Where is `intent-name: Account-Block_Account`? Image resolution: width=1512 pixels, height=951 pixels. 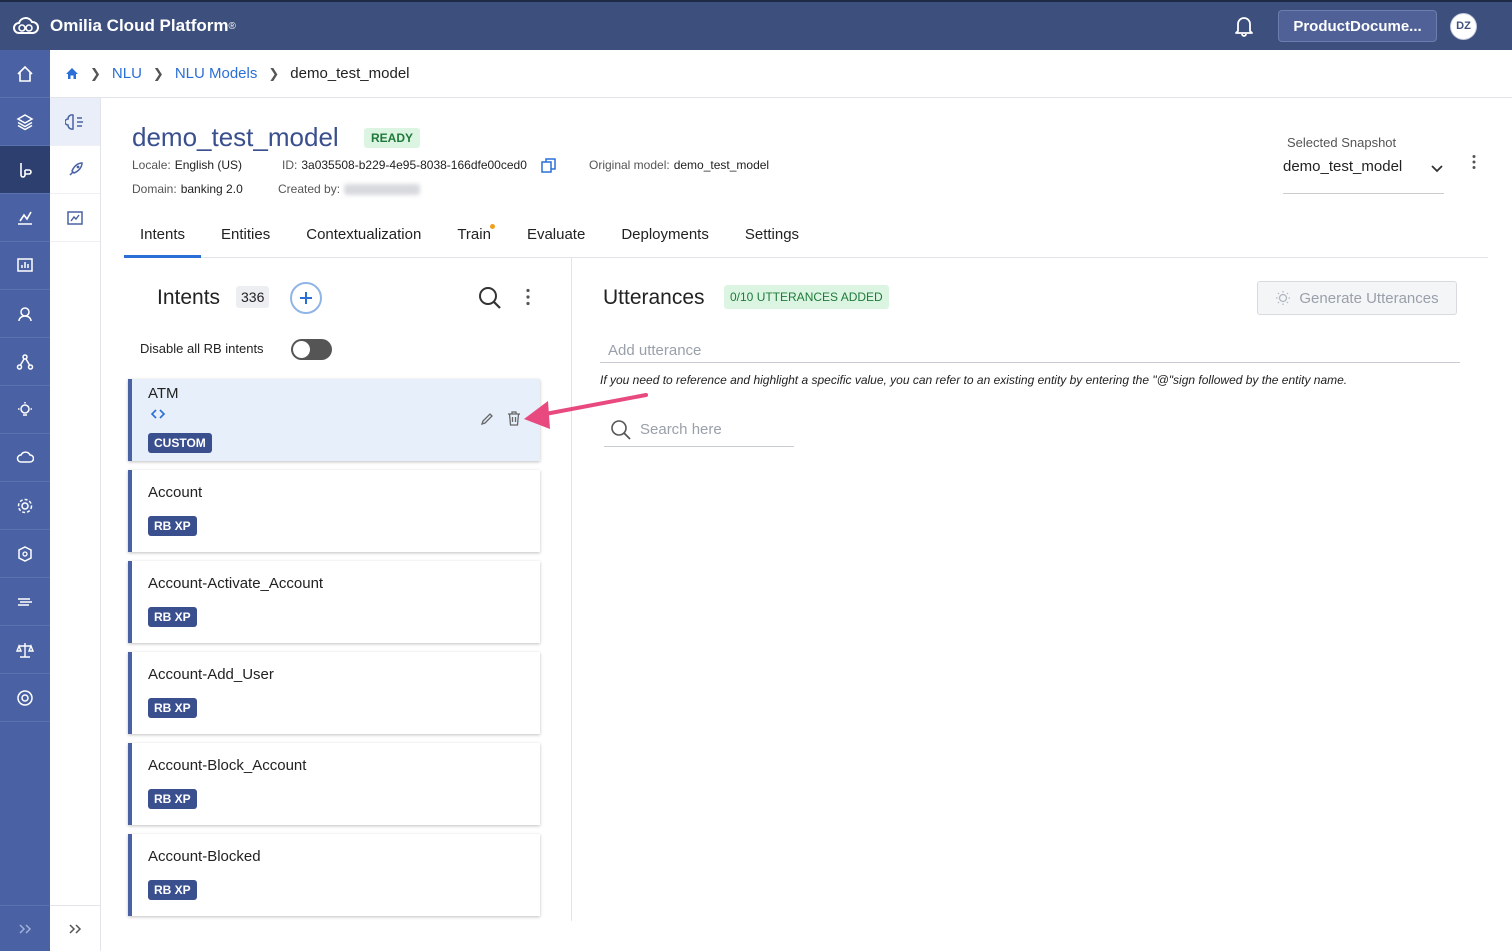
intent-name: Account-Block_Account is located at coordinates (227, 765).